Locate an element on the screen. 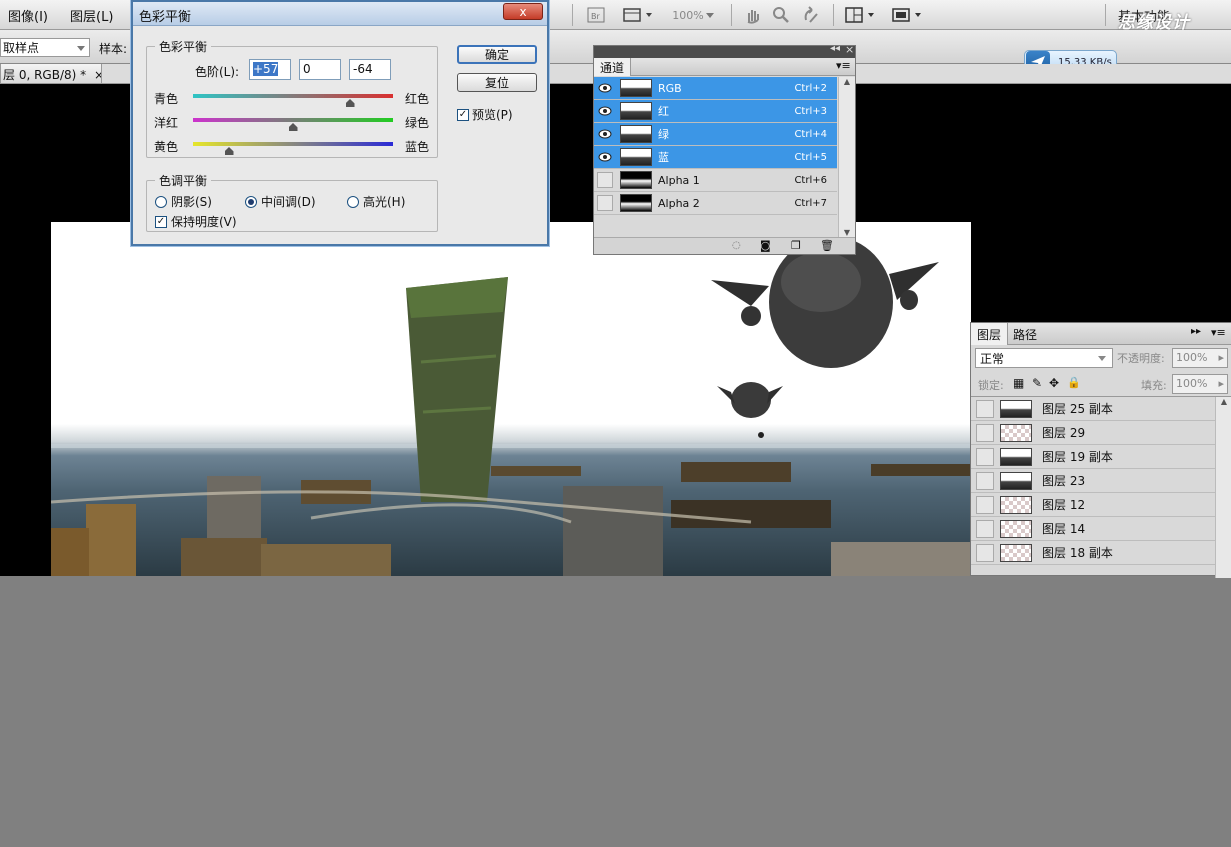  view-extras-icon is located at coordinates (638, 15).